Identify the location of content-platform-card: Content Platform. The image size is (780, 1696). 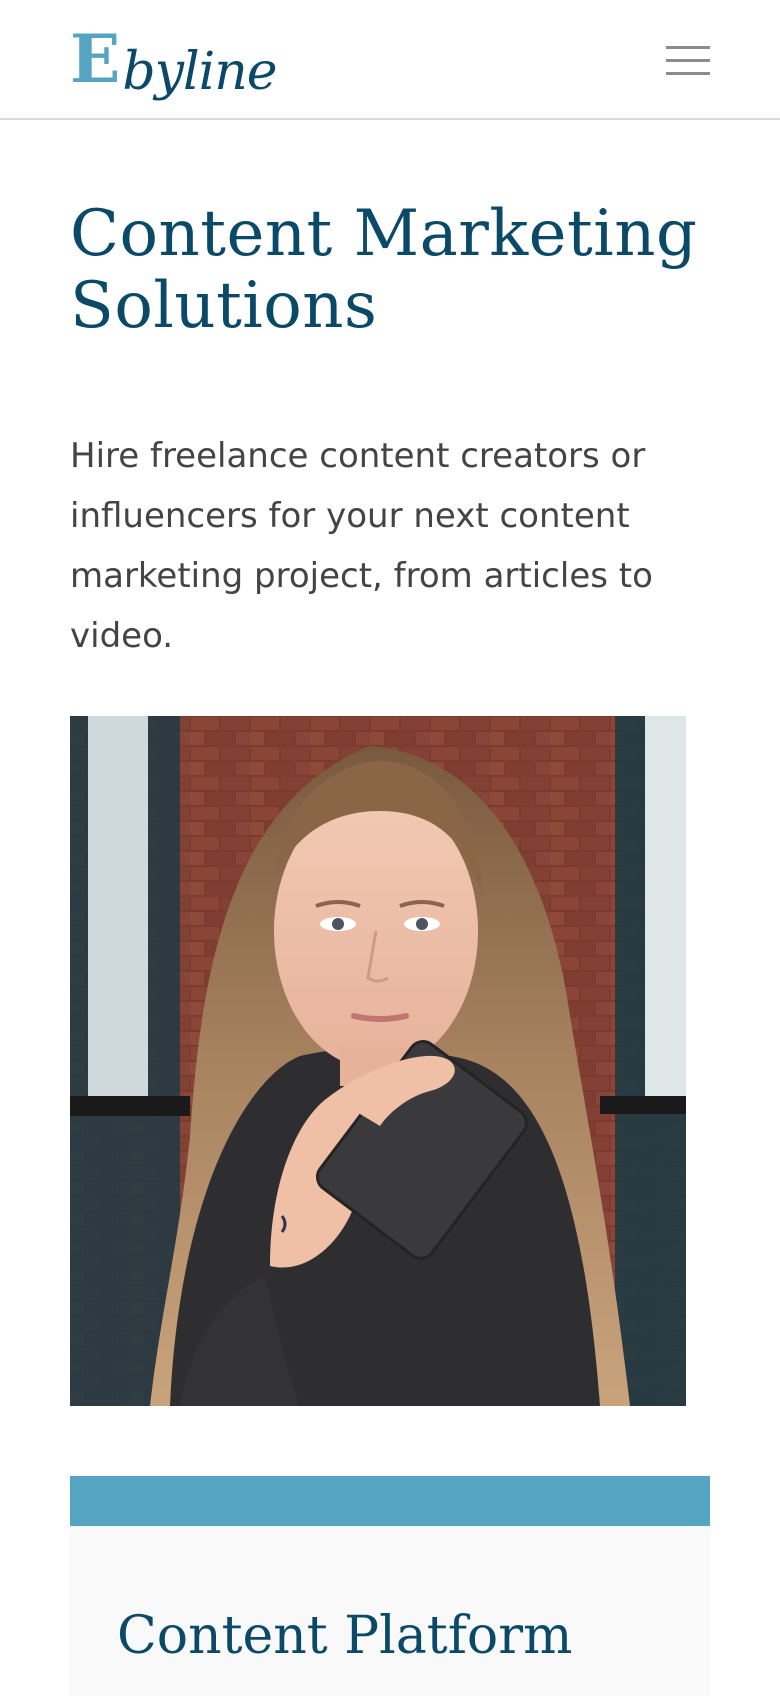
(390, 1611).